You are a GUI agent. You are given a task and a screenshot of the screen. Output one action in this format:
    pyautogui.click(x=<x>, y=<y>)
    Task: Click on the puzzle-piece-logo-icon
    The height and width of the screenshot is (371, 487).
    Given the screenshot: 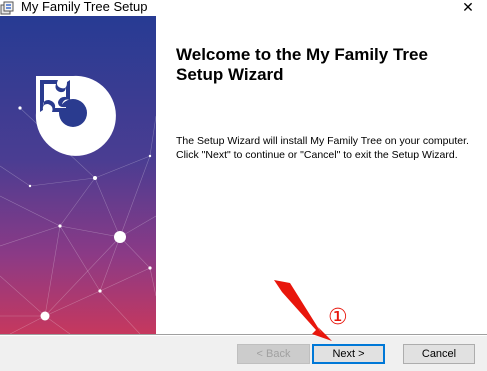 What is the action you would take?
    pyautogui.click(x=75, y=115)
    